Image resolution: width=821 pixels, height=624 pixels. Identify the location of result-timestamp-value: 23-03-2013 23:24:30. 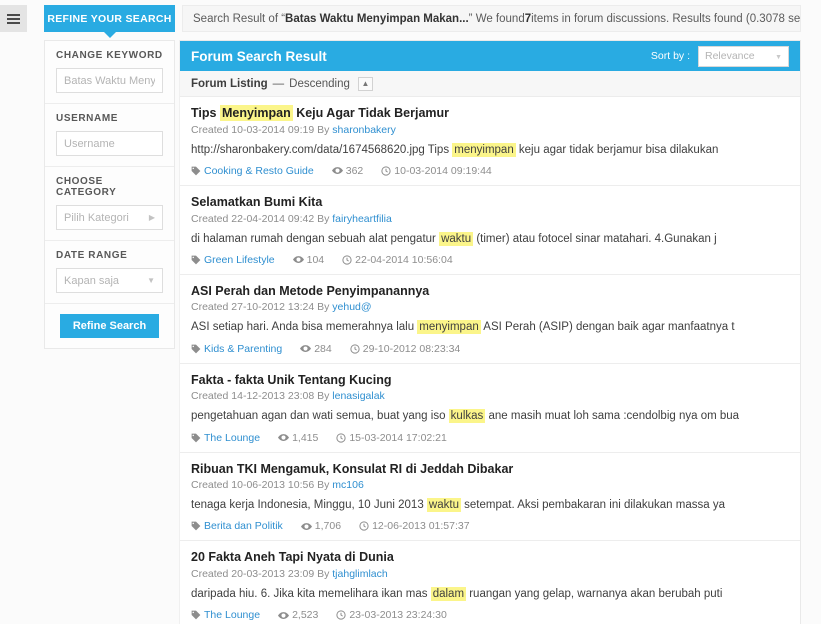
(398, 615).